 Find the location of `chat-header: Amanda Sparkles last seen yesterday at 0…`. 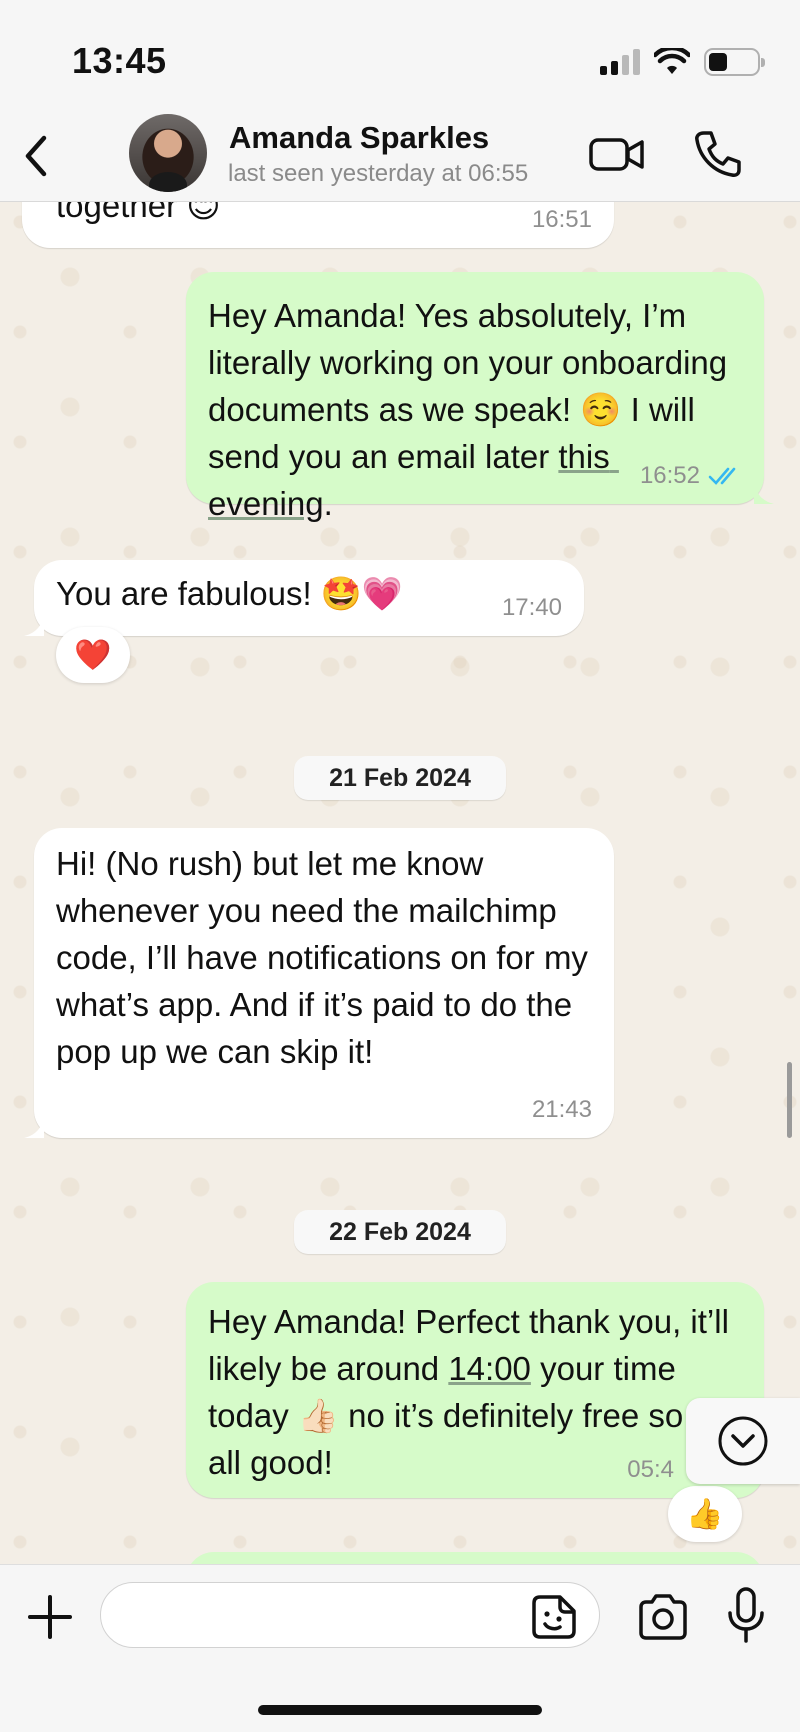

chat-header: Amanda Sparkles last seen yesterday at 0… is located at coordinates (400, 156).